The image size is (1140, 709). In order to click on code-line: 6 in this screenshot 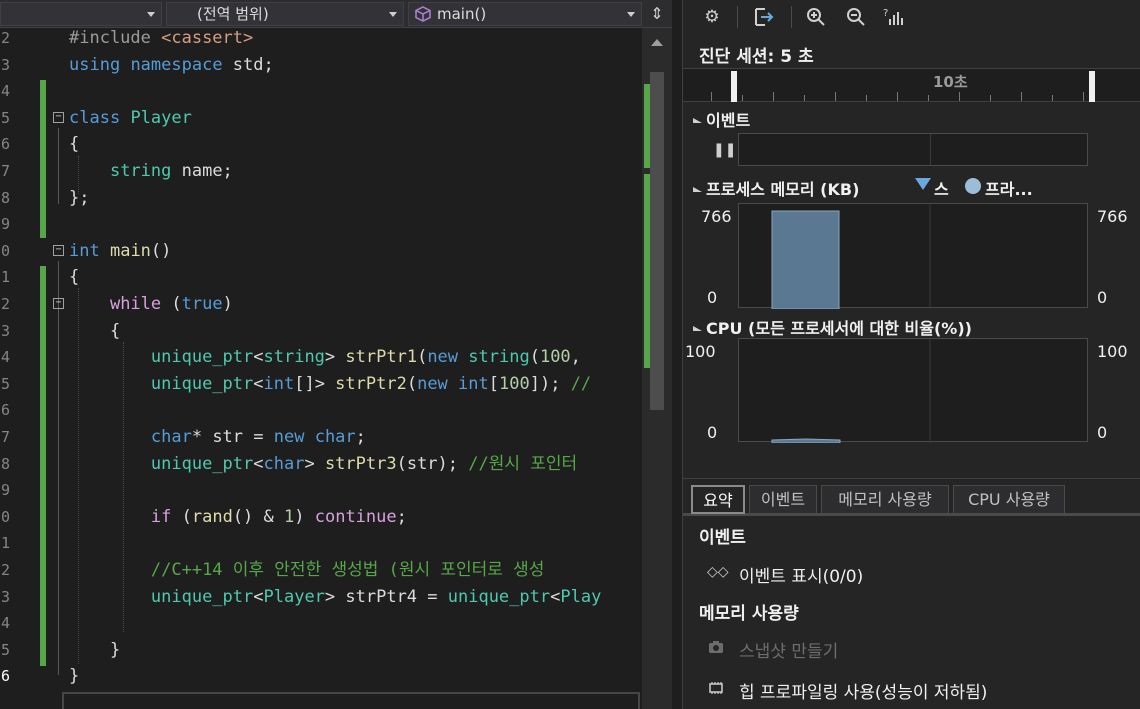, I will do `click(321, 410)`.